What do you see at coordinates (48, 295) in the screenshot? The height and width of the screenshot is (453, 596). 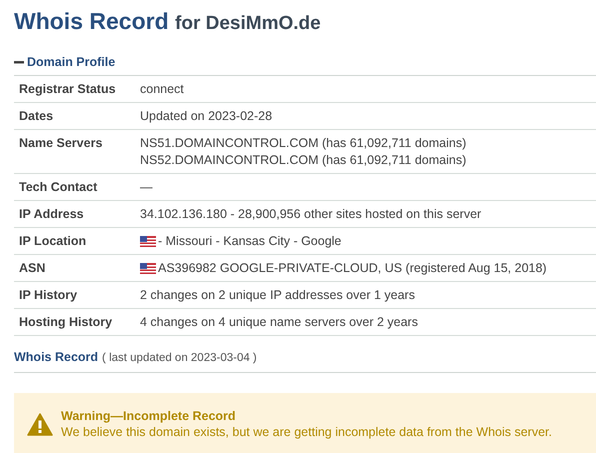 I see `row-label: IP History` at bounding box center [48, 295].